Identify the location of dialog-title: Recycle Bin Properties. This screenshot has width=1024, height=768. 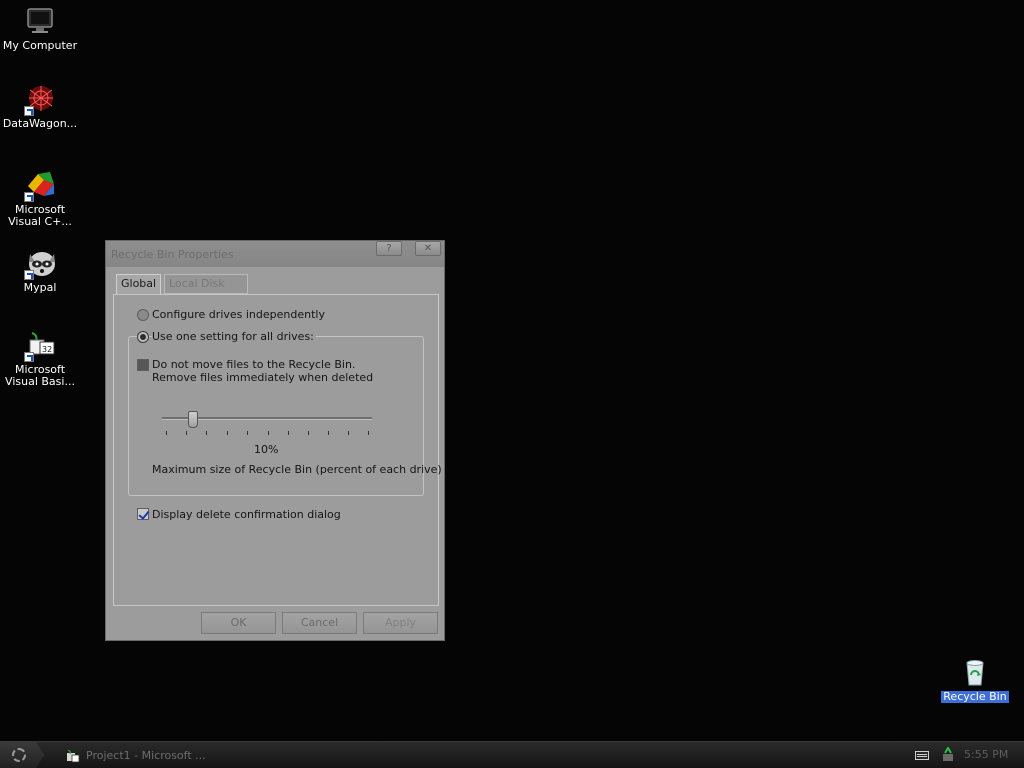
(172, 254).